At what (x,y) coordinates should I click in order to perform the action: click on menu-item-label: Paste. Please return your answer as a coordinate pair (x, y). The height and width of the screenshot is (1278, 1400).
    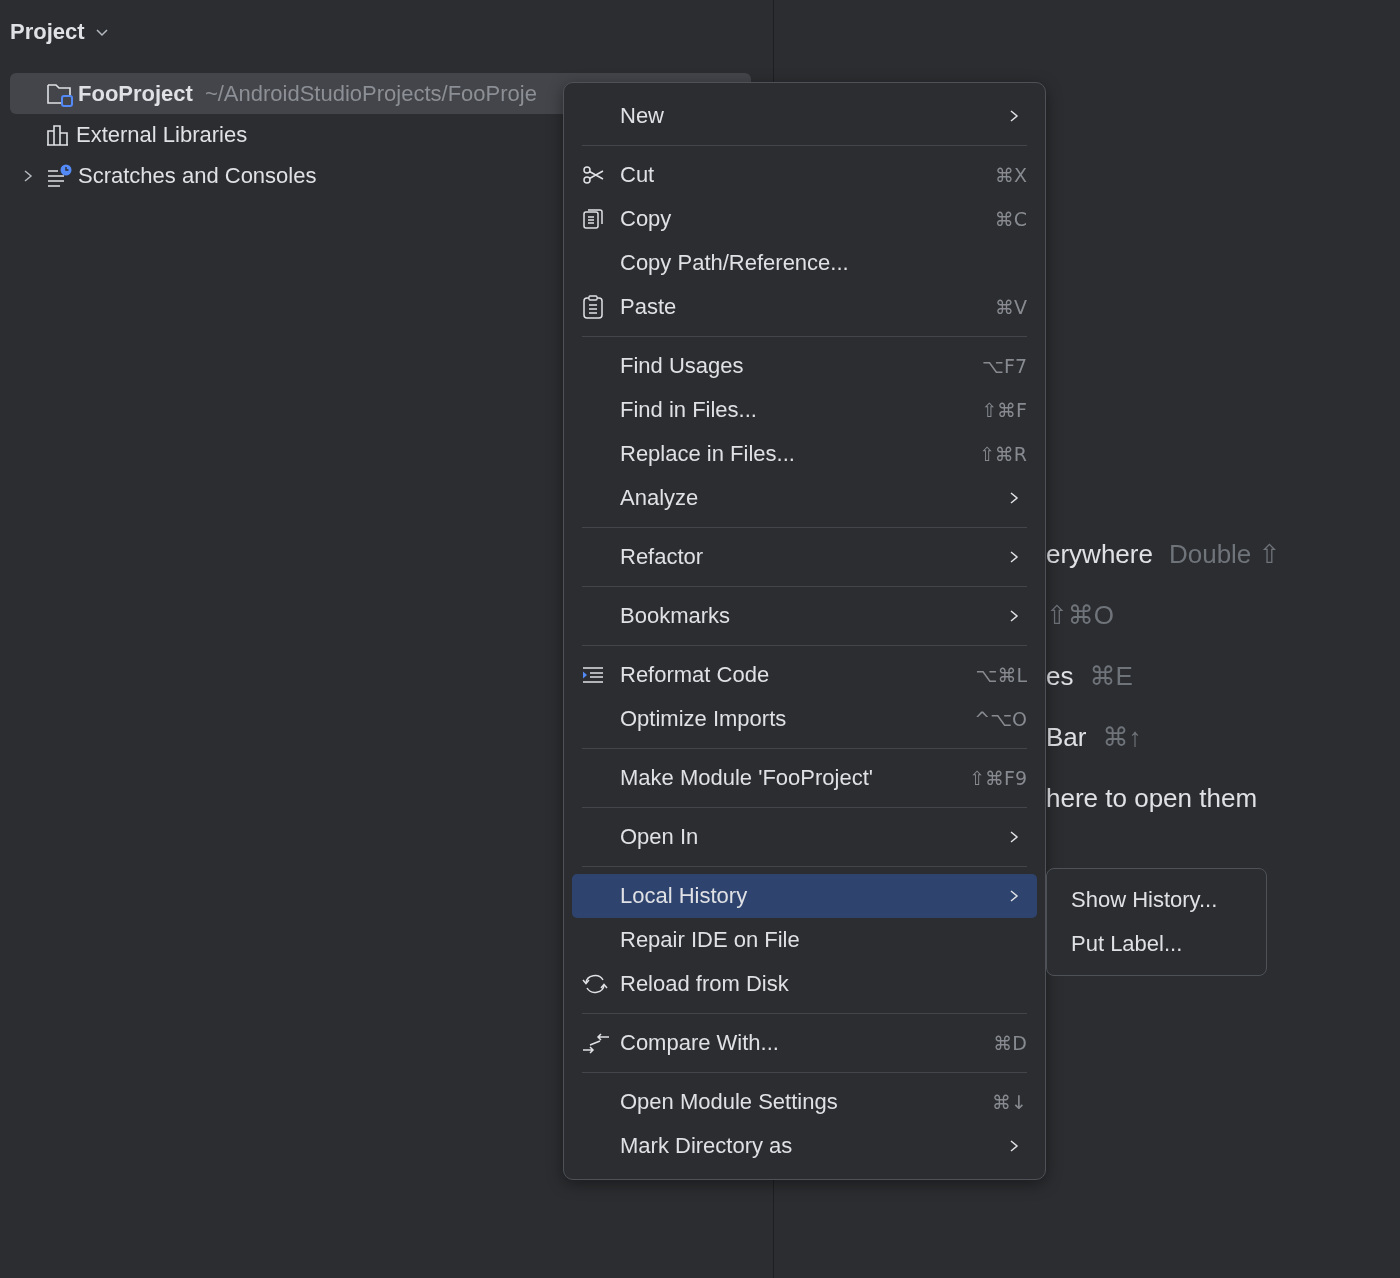
    Looking at the image, I should click on (649, 307).